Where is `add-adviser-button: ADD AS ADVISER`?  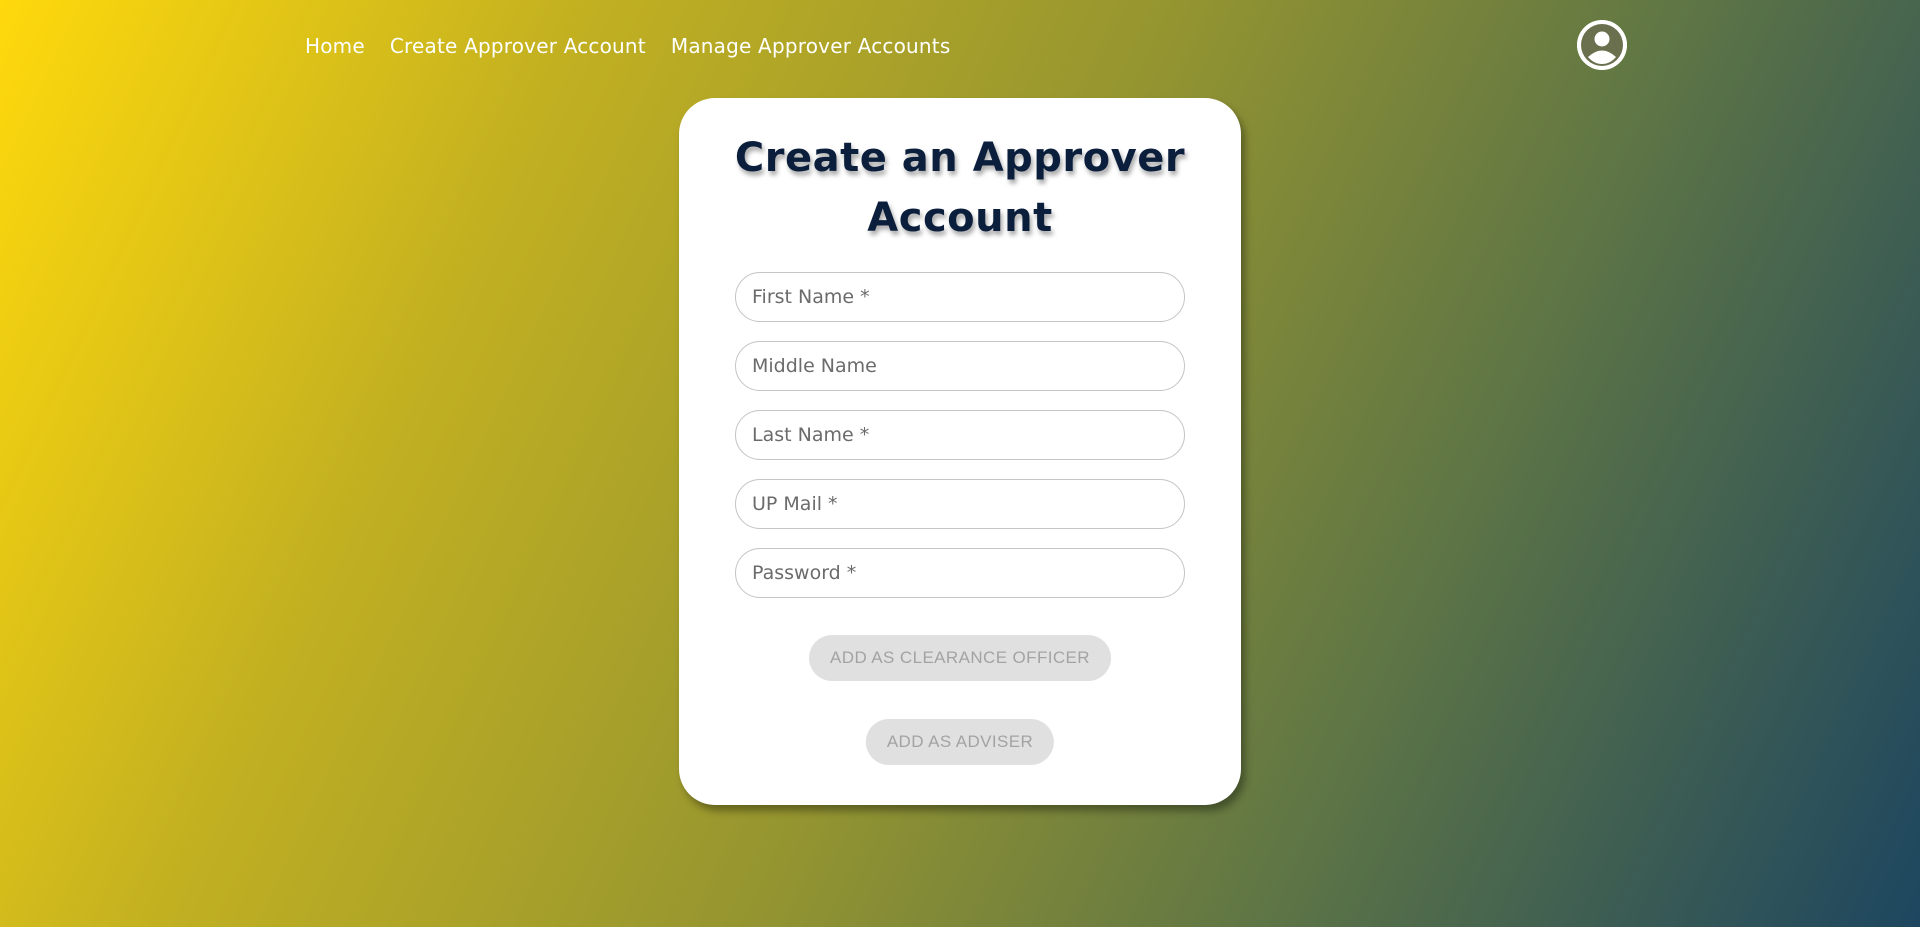 add-adviser-button: ADD AS ADVISER is located at coordinates (960, 742).